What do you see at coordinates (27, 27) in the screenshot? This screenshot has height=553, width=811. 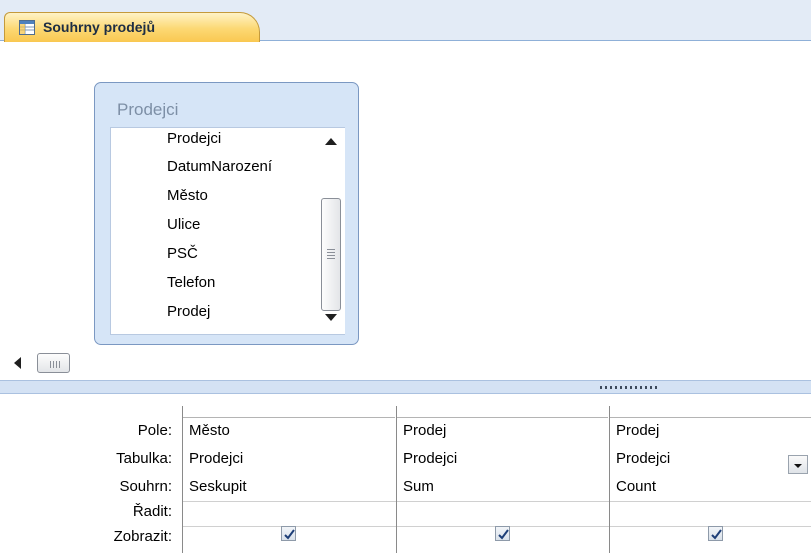 I see `query-icon` at bounding box center [27, 27].